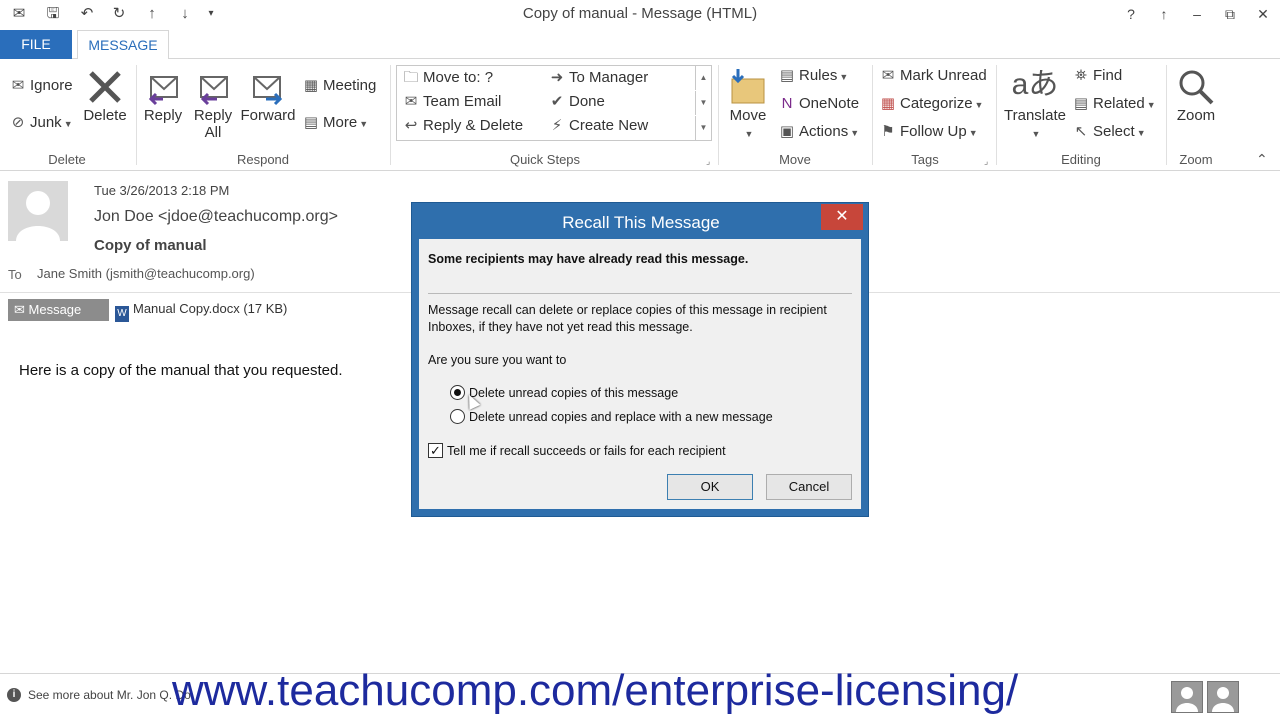 The image size is (1280, 720). Describe the element at coordinates (58, 310) in the screenshot. I see `message-body-tab: ✉ Message` at that location.